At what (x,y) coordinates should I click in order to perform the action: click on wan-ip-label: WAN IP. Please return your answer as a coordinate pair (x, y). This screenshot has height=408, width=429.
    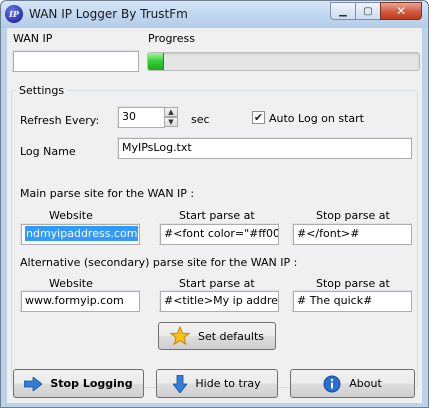
    Looking at the image, I should click on (33, 38).